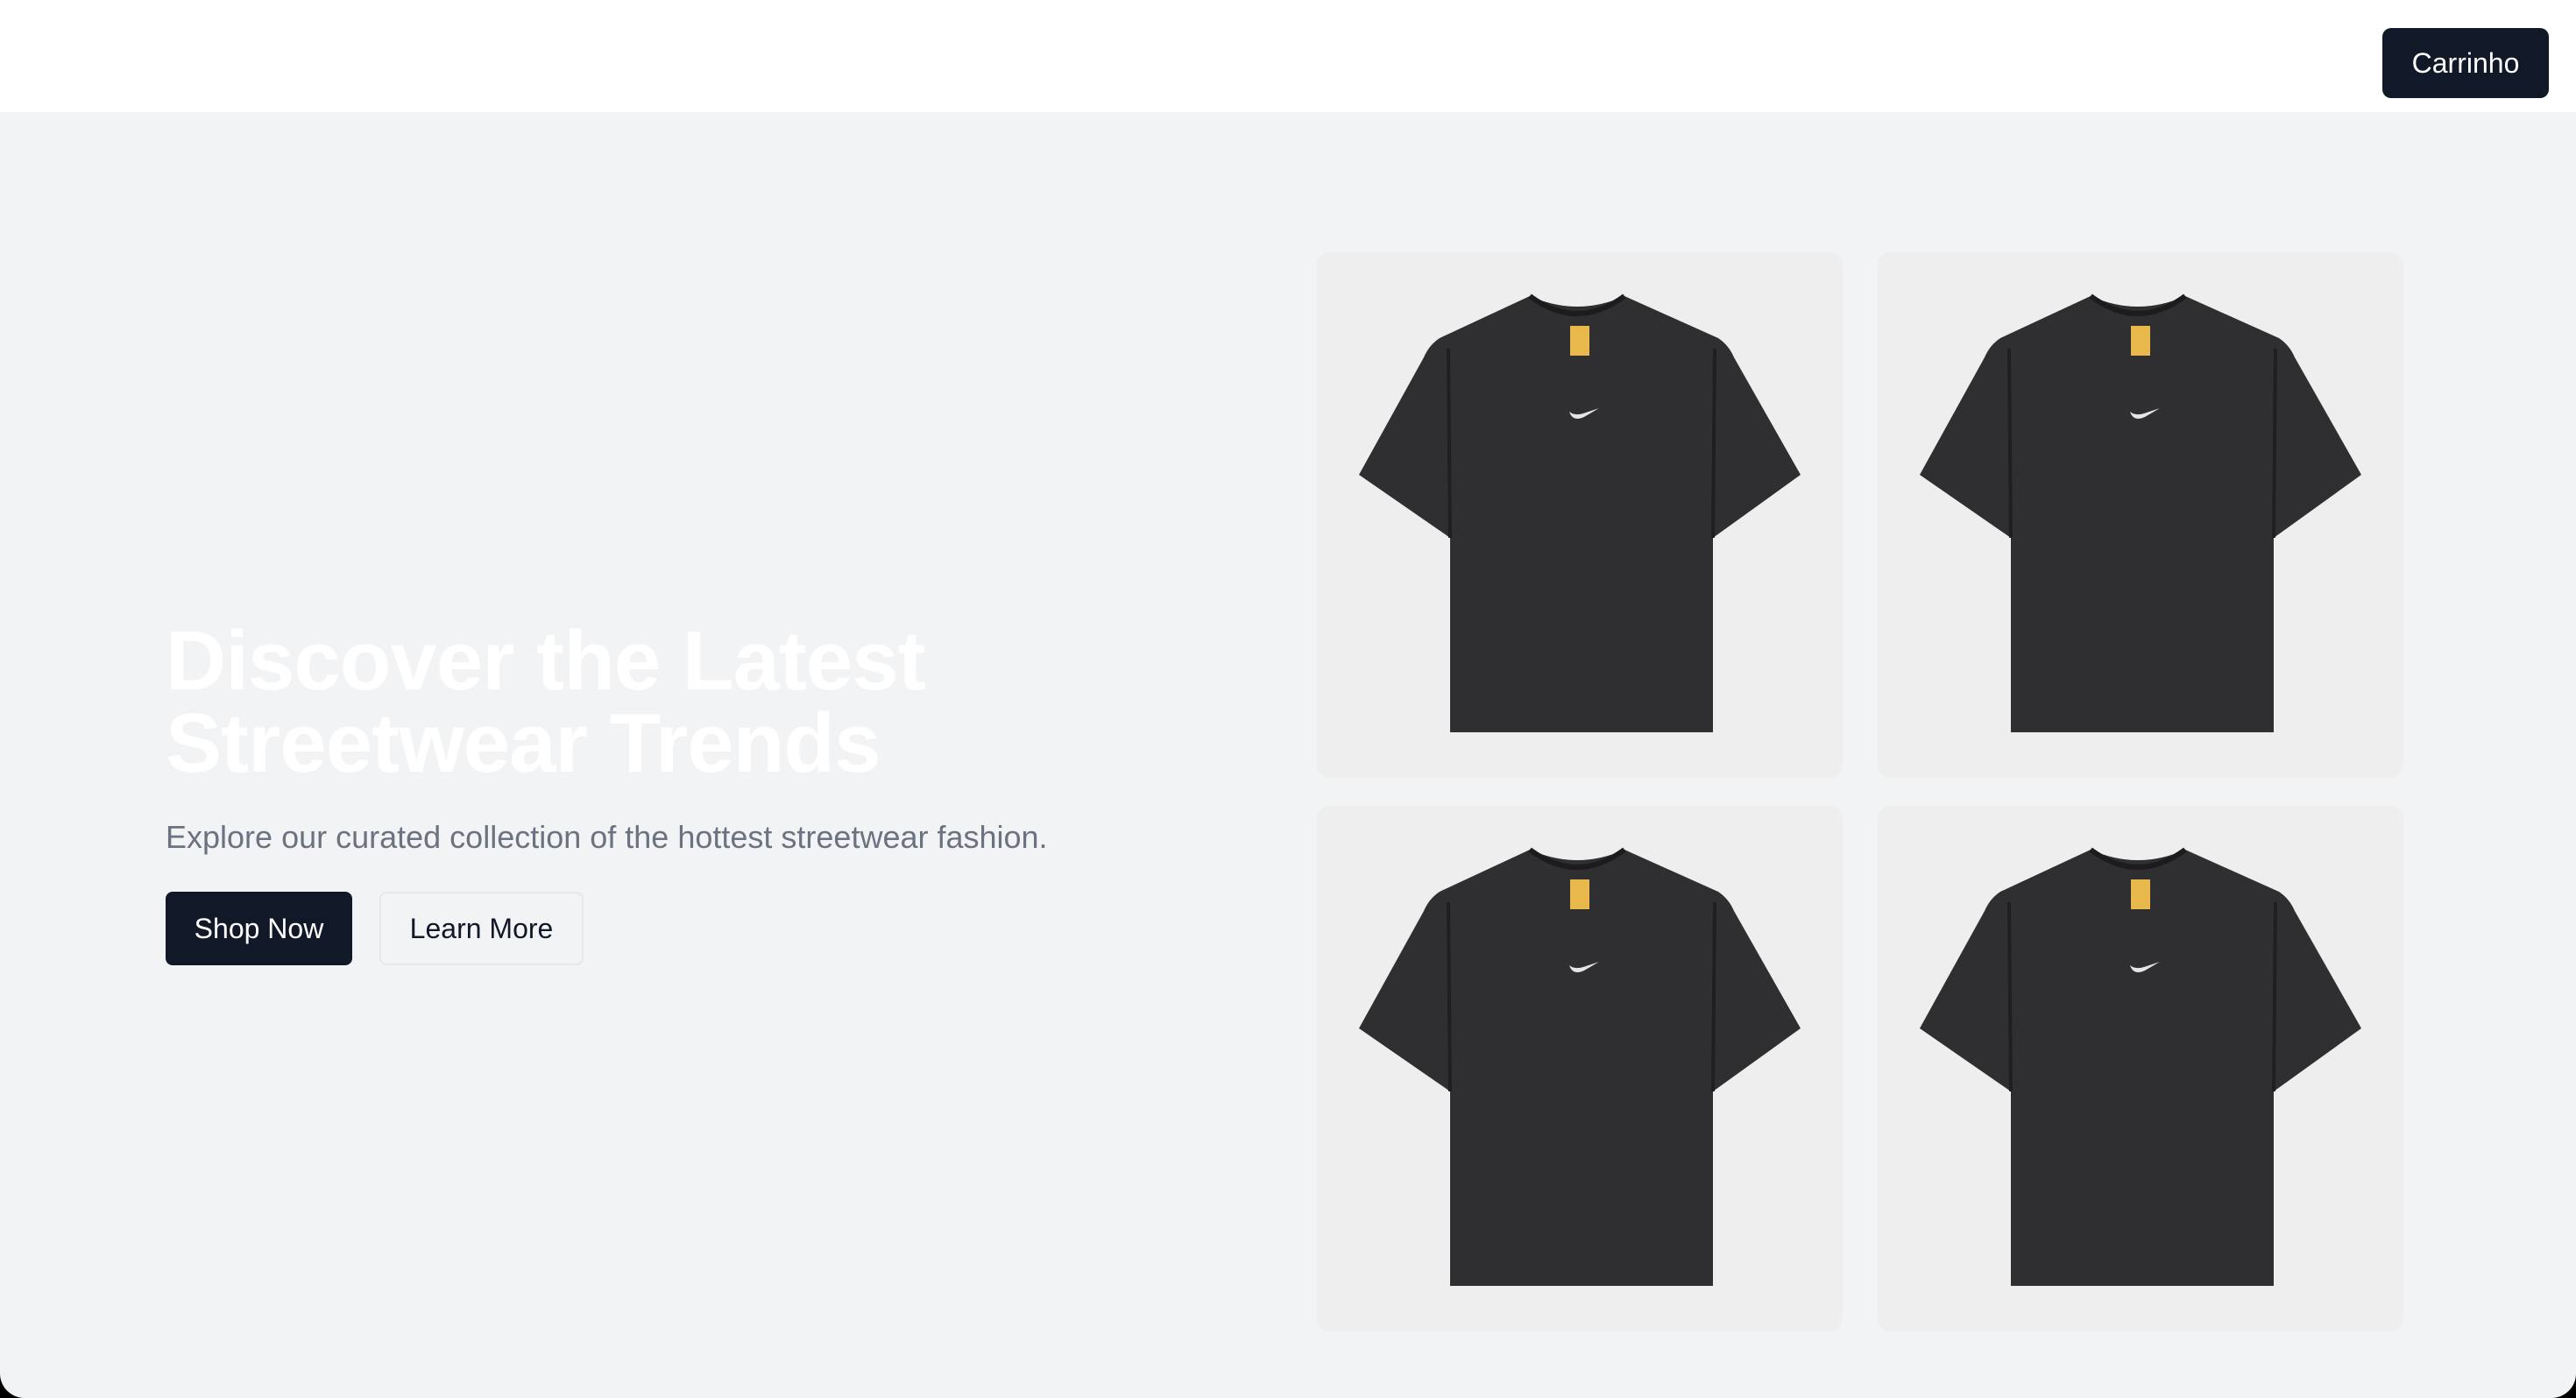 This screenshot has width=2576, height=1398. What do you see at coordinates (546, 702) in the screenshot?
I see `hero-title: Discover the Latest Streetwear Trends` at bounding box center [546, 702].